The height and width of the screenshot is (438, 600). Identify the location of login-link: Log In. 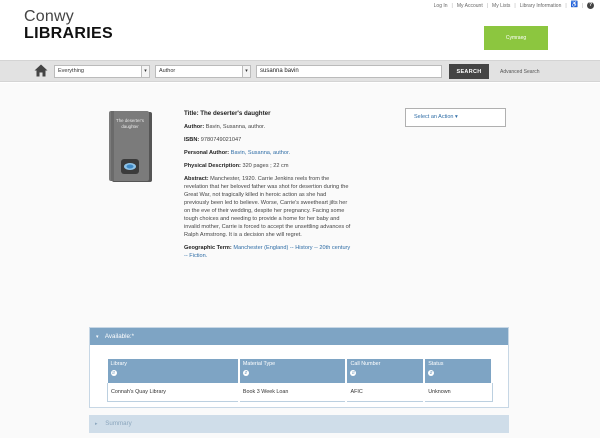
(441, 6).